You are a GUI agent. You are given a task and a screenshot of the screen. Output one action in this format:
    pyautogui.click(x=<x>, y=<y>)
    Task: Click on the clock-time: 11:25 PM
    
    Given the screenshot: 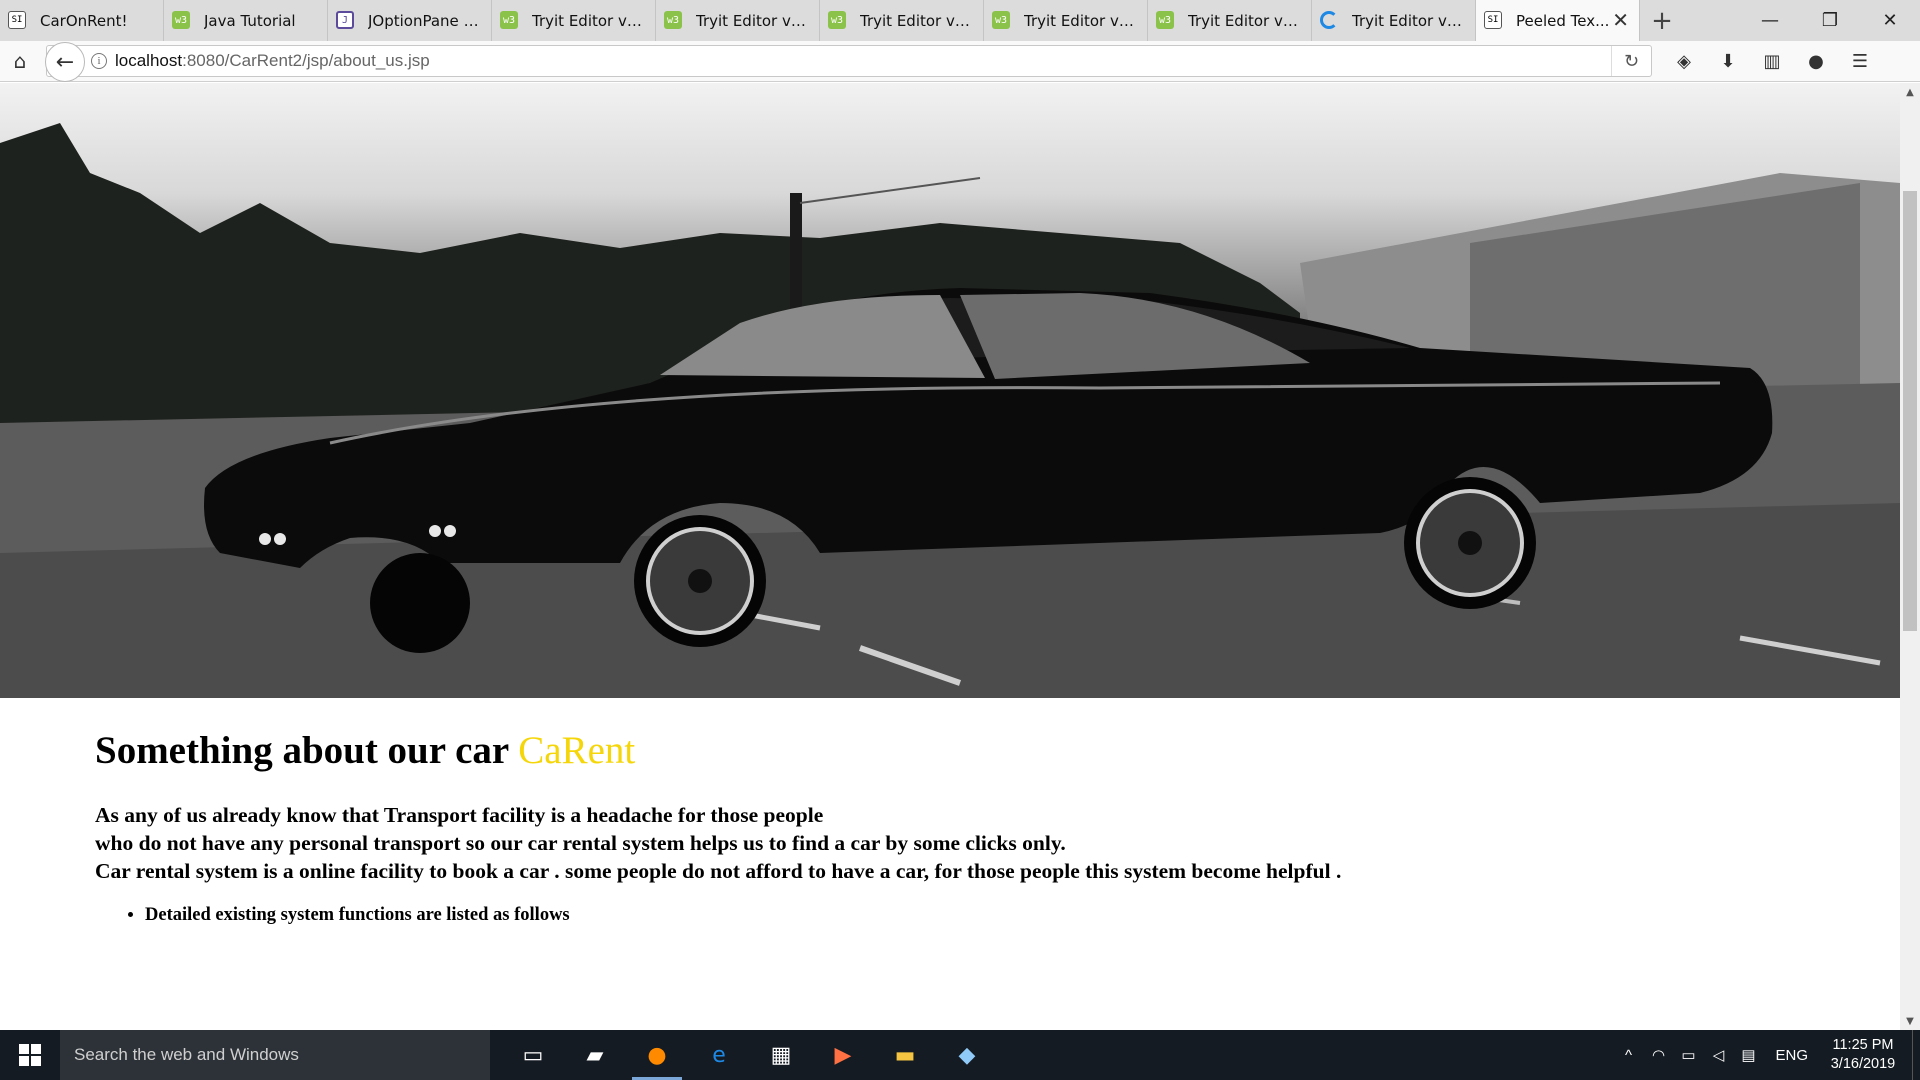 What is the action you would take?
    pyautogui.click(x=1863, y=1045)
    